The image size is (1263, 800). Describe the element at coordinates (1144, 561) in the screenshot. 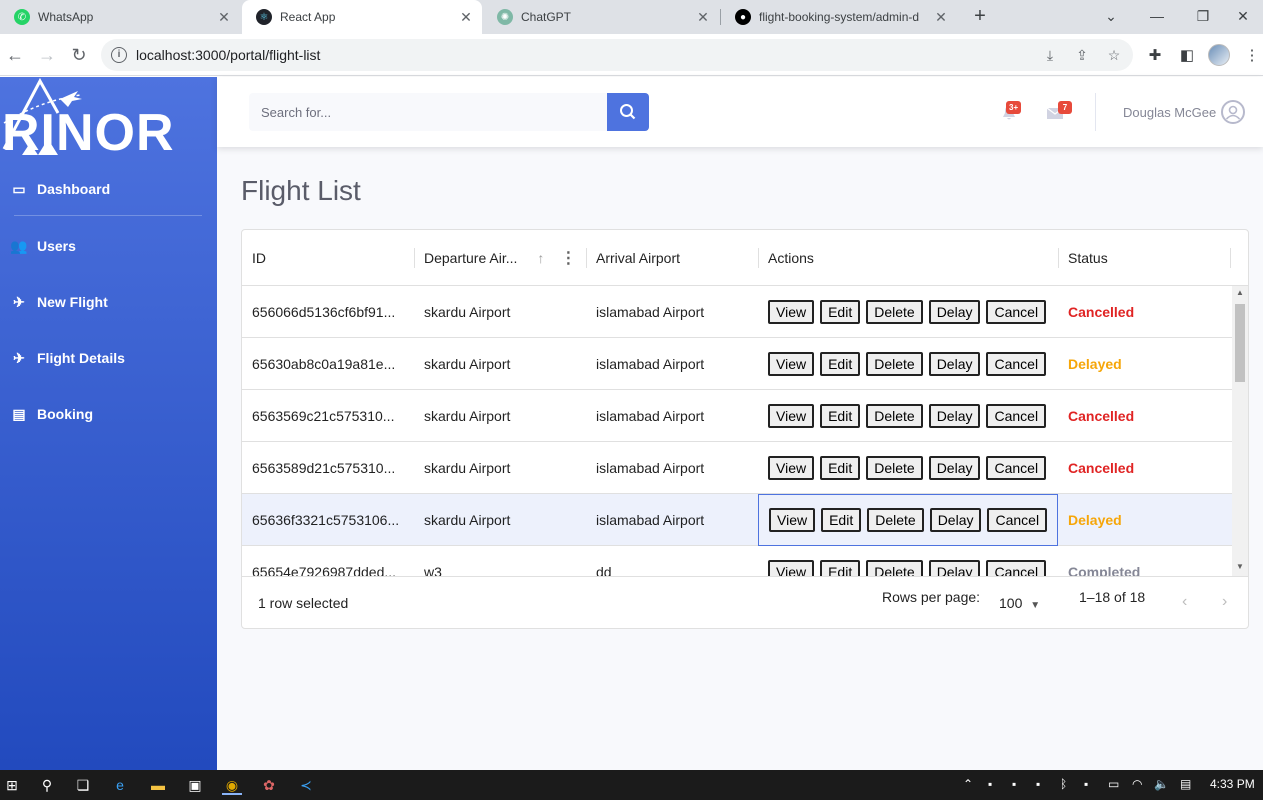

I see `cell-status: Completed` at that location.